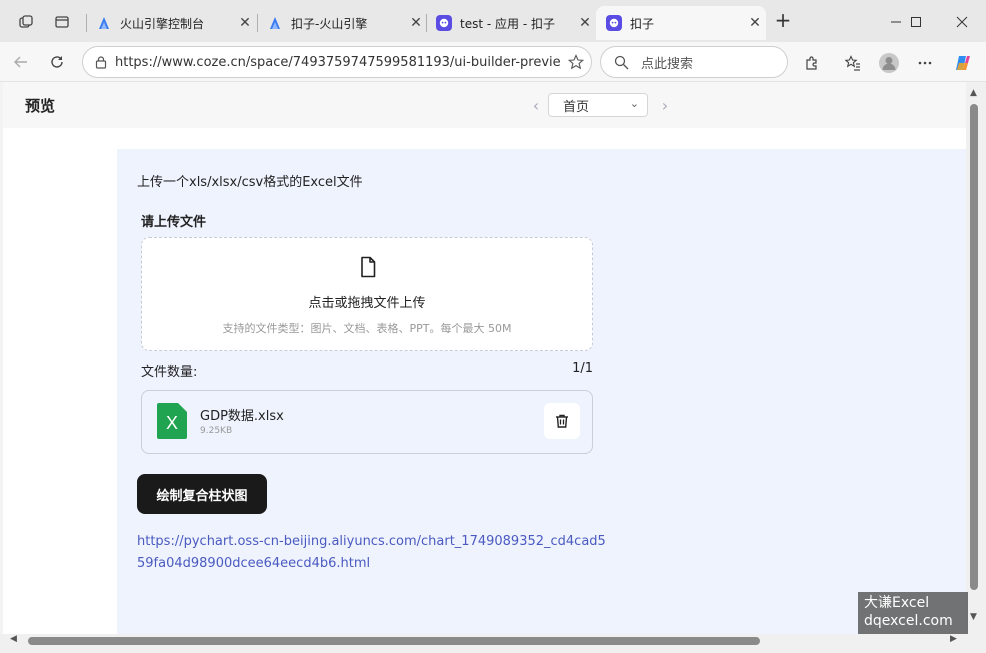 The image size is (986, 653). I want to click on watermark-line2: dqexcel.com, so click(908, 621).